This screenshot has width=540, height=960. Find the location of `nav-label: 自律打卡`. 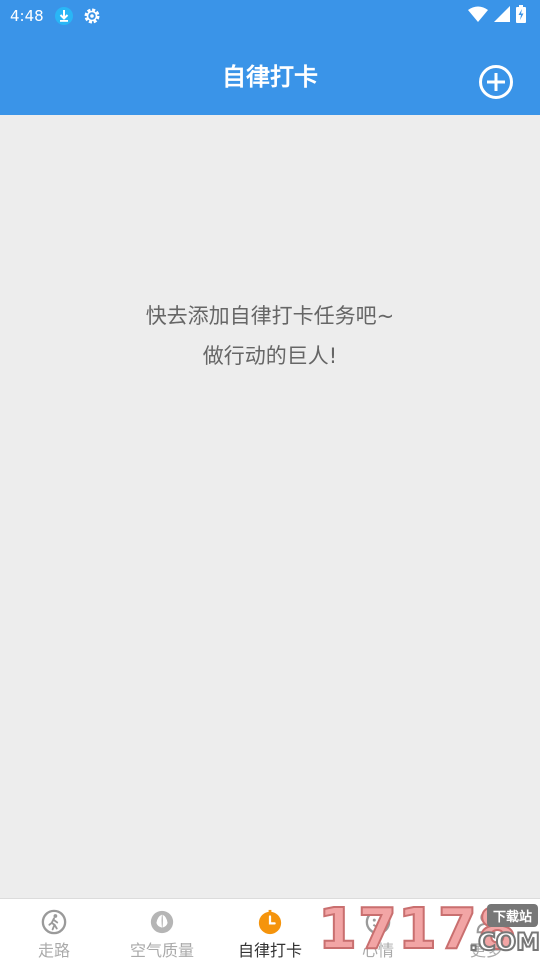

nav-label: 自律打卡 is located at coordinates (269, 950).